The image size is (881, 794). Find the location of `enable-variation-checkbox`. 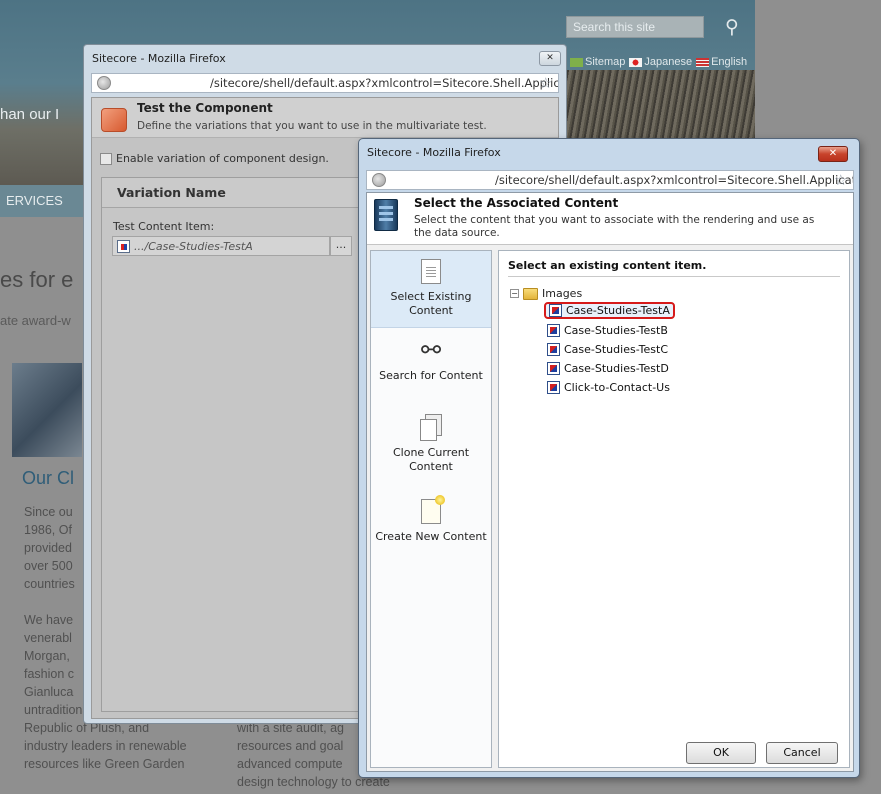

enable-variation-checkbox is located at coordinates (106, 158).